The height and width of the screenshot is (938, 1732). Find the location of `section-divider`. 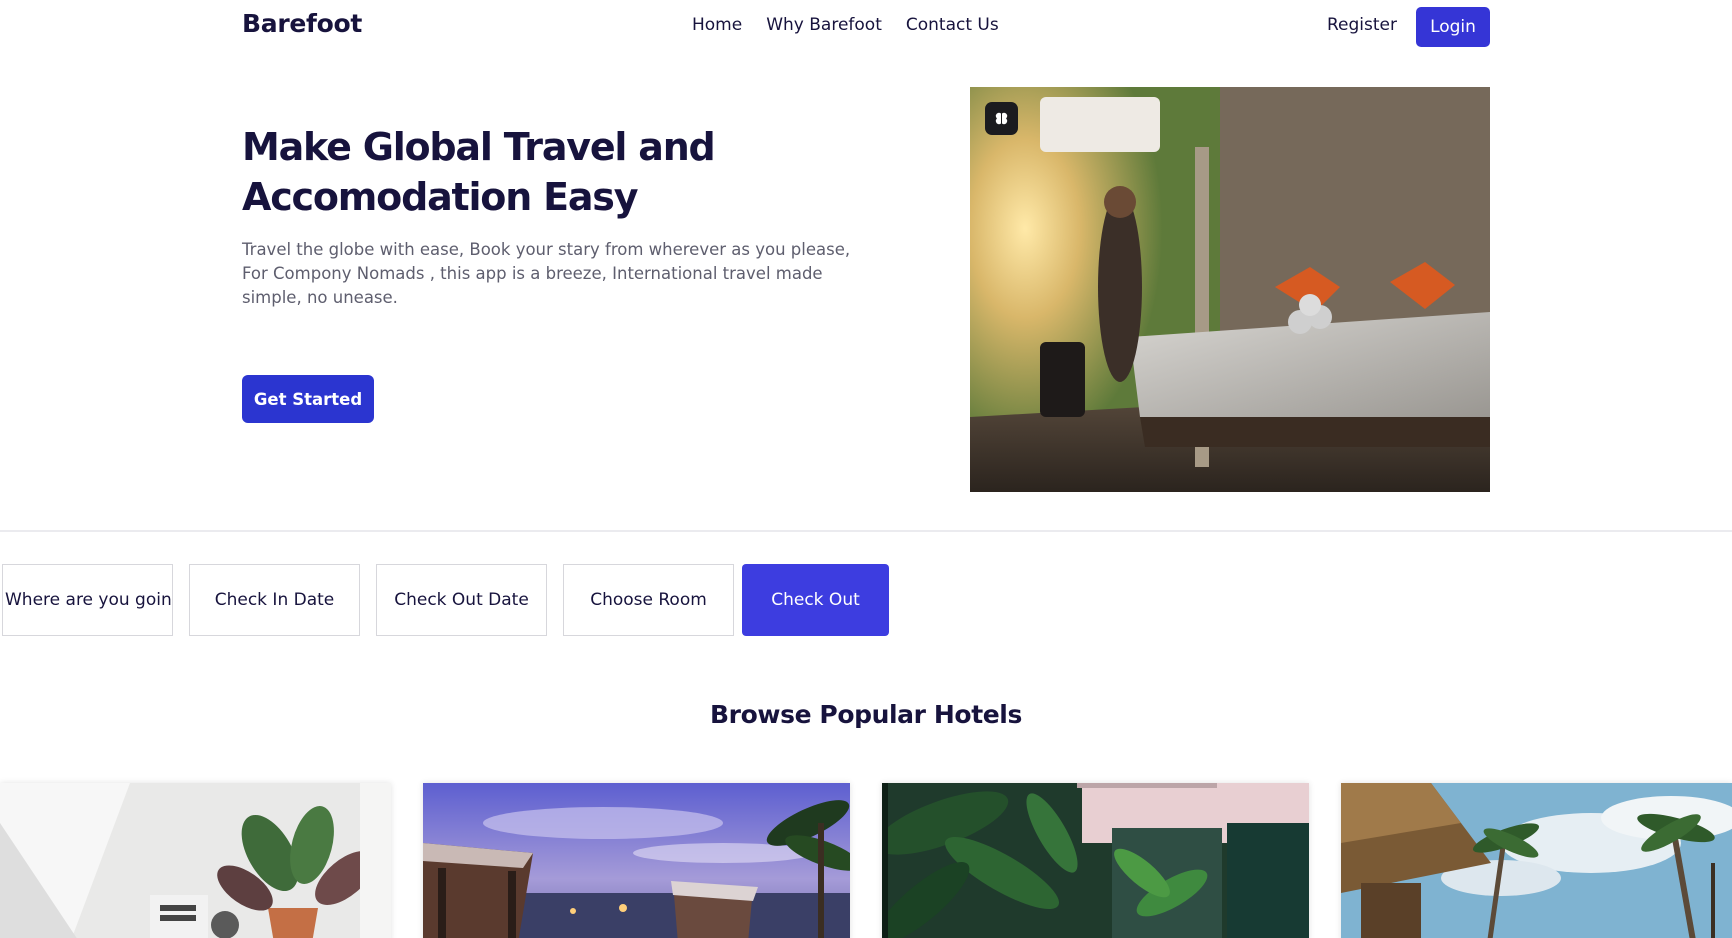

section-divider is located at coordinates (866, 531).